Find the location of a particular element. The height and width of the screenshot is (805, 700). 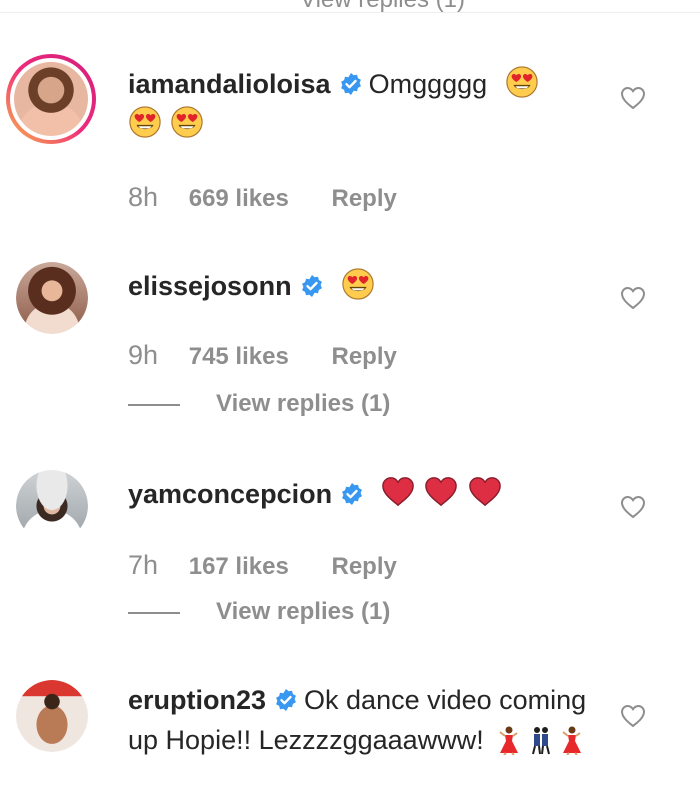

username: iamandalioloisa is located at coordinates (229, 84).